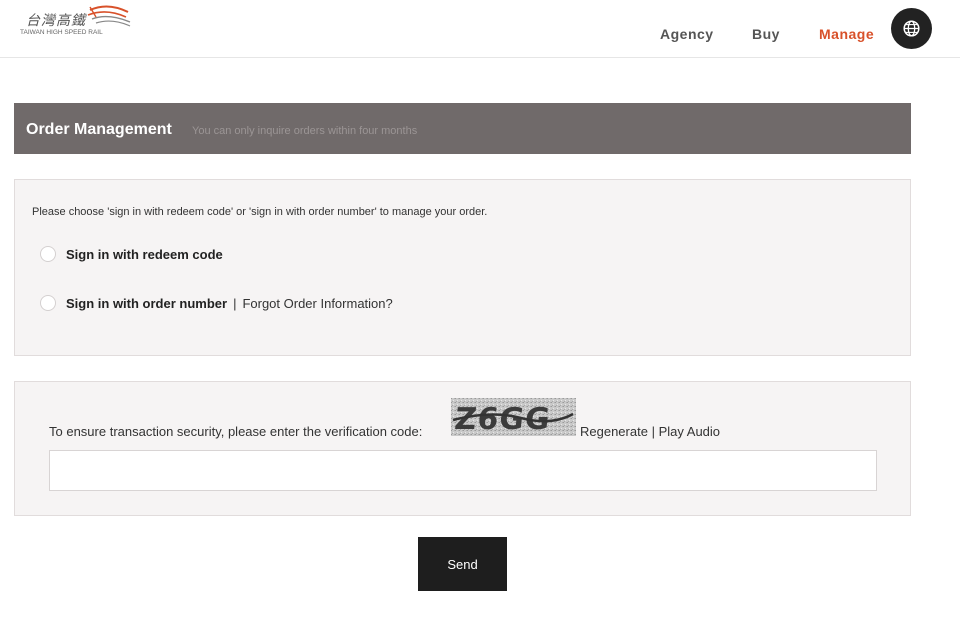  I want to click on nav-buy: Buy, so click(766, 34).